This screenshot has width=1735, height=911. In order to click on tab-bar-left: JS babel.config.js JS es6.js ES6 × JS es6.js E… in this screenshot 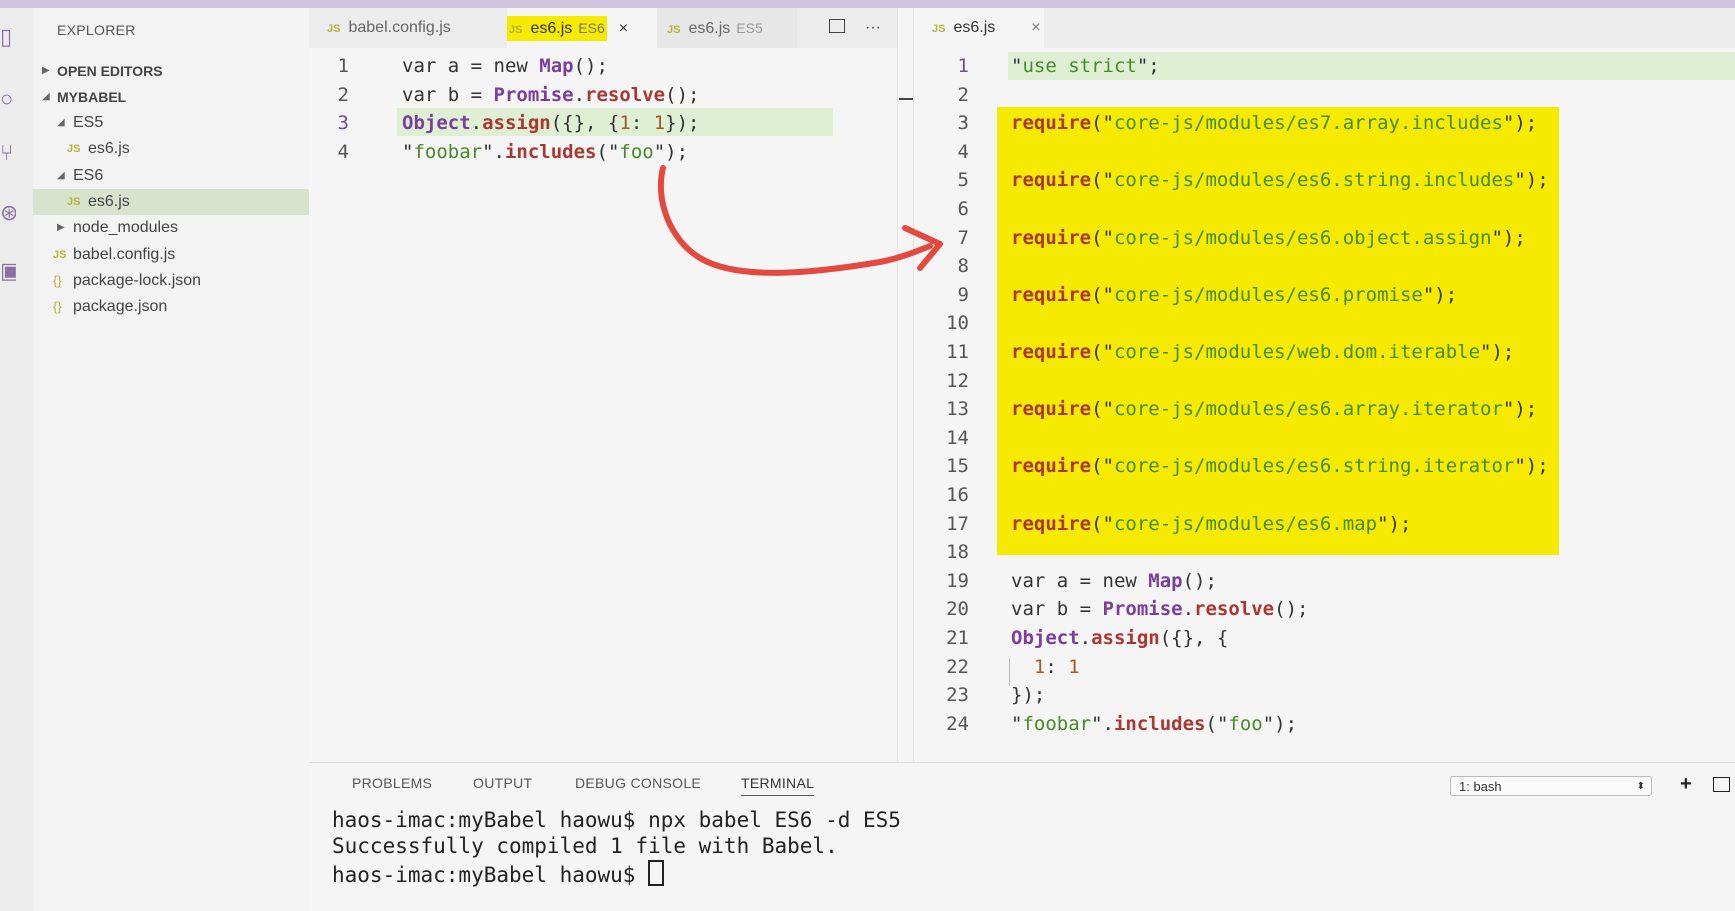, I will do `click(603, 28)`.